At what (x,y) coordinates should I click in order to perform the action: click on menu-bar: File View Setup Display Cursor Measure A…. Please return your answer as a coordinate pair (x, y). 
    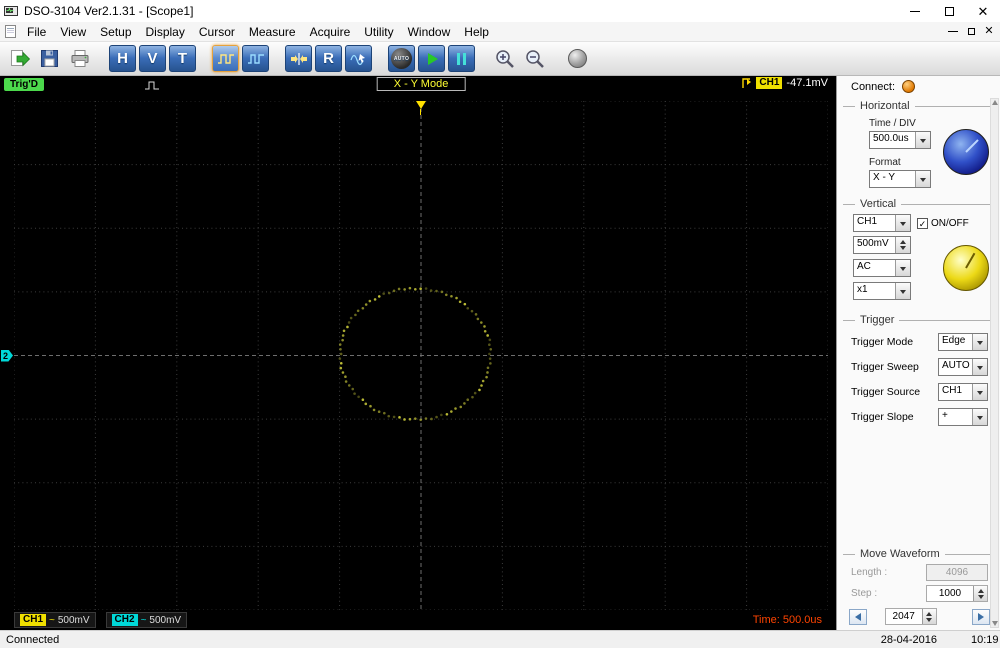
    Looking at the image, I should click on (500, 32).